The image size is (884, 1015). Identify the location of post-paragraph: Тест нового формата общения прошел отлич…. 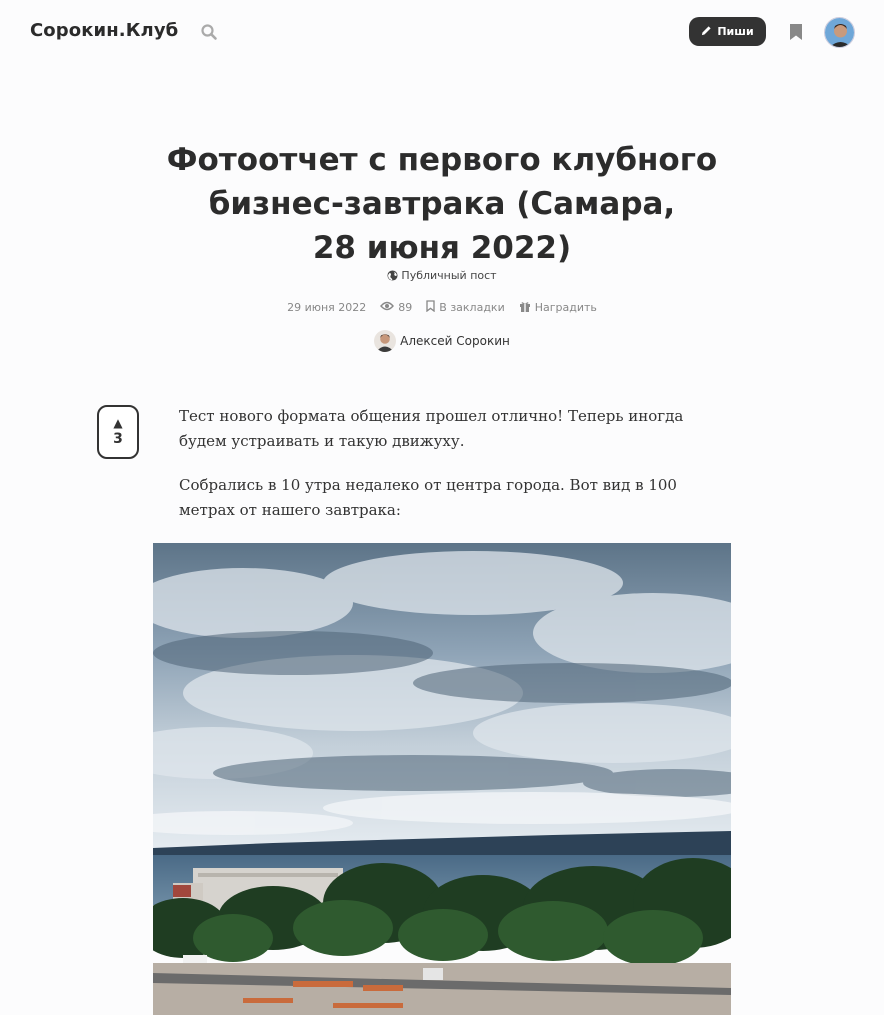
(431, 428).